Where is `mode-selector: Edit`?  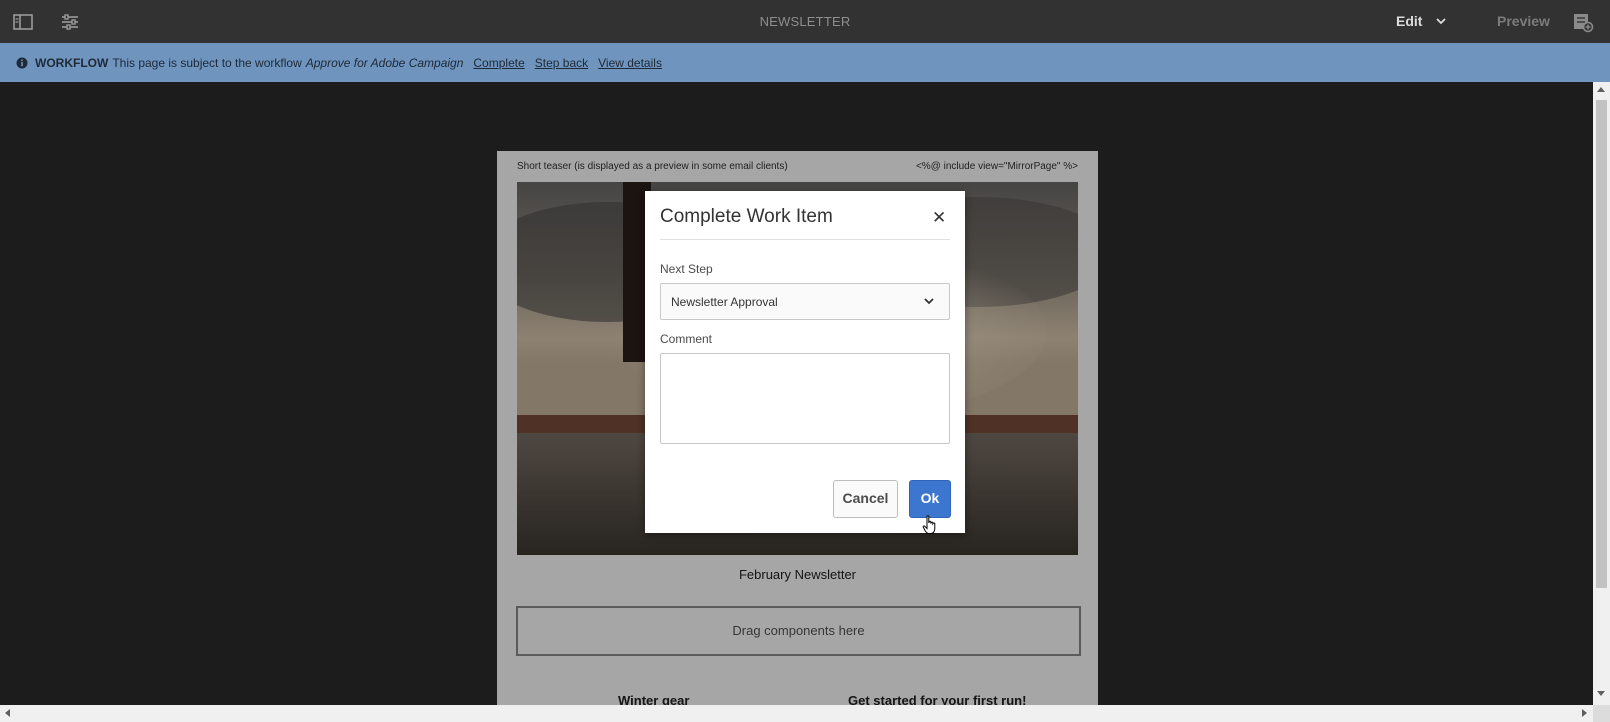
mode-selector: Edit is located at coordinates (1421, 21).